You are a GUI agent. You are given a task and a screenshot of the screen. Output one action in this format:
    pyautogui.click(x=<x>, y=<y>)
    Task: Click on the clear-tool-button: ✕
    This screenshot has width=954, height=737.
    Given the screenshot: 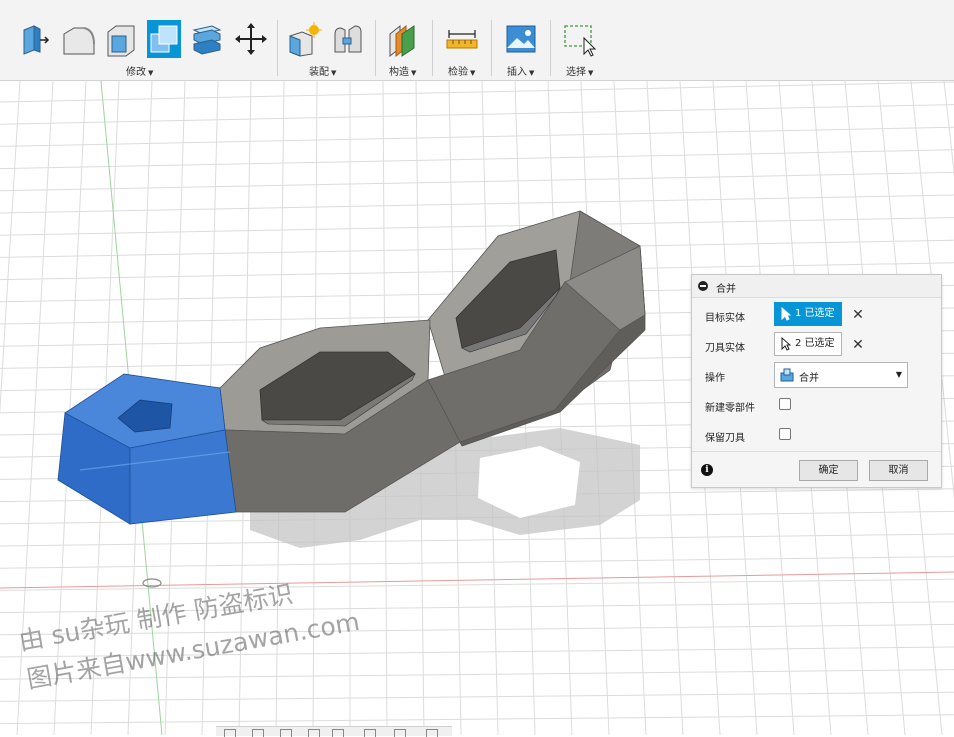 What is the action you would take?
    pyautogui.click(x=858, y=345)
    